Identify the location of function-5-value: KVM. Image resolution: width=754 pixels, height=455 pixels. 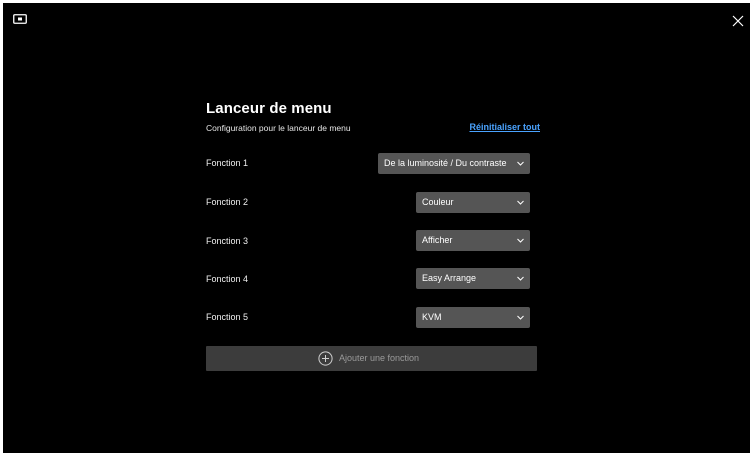
(432, 317).